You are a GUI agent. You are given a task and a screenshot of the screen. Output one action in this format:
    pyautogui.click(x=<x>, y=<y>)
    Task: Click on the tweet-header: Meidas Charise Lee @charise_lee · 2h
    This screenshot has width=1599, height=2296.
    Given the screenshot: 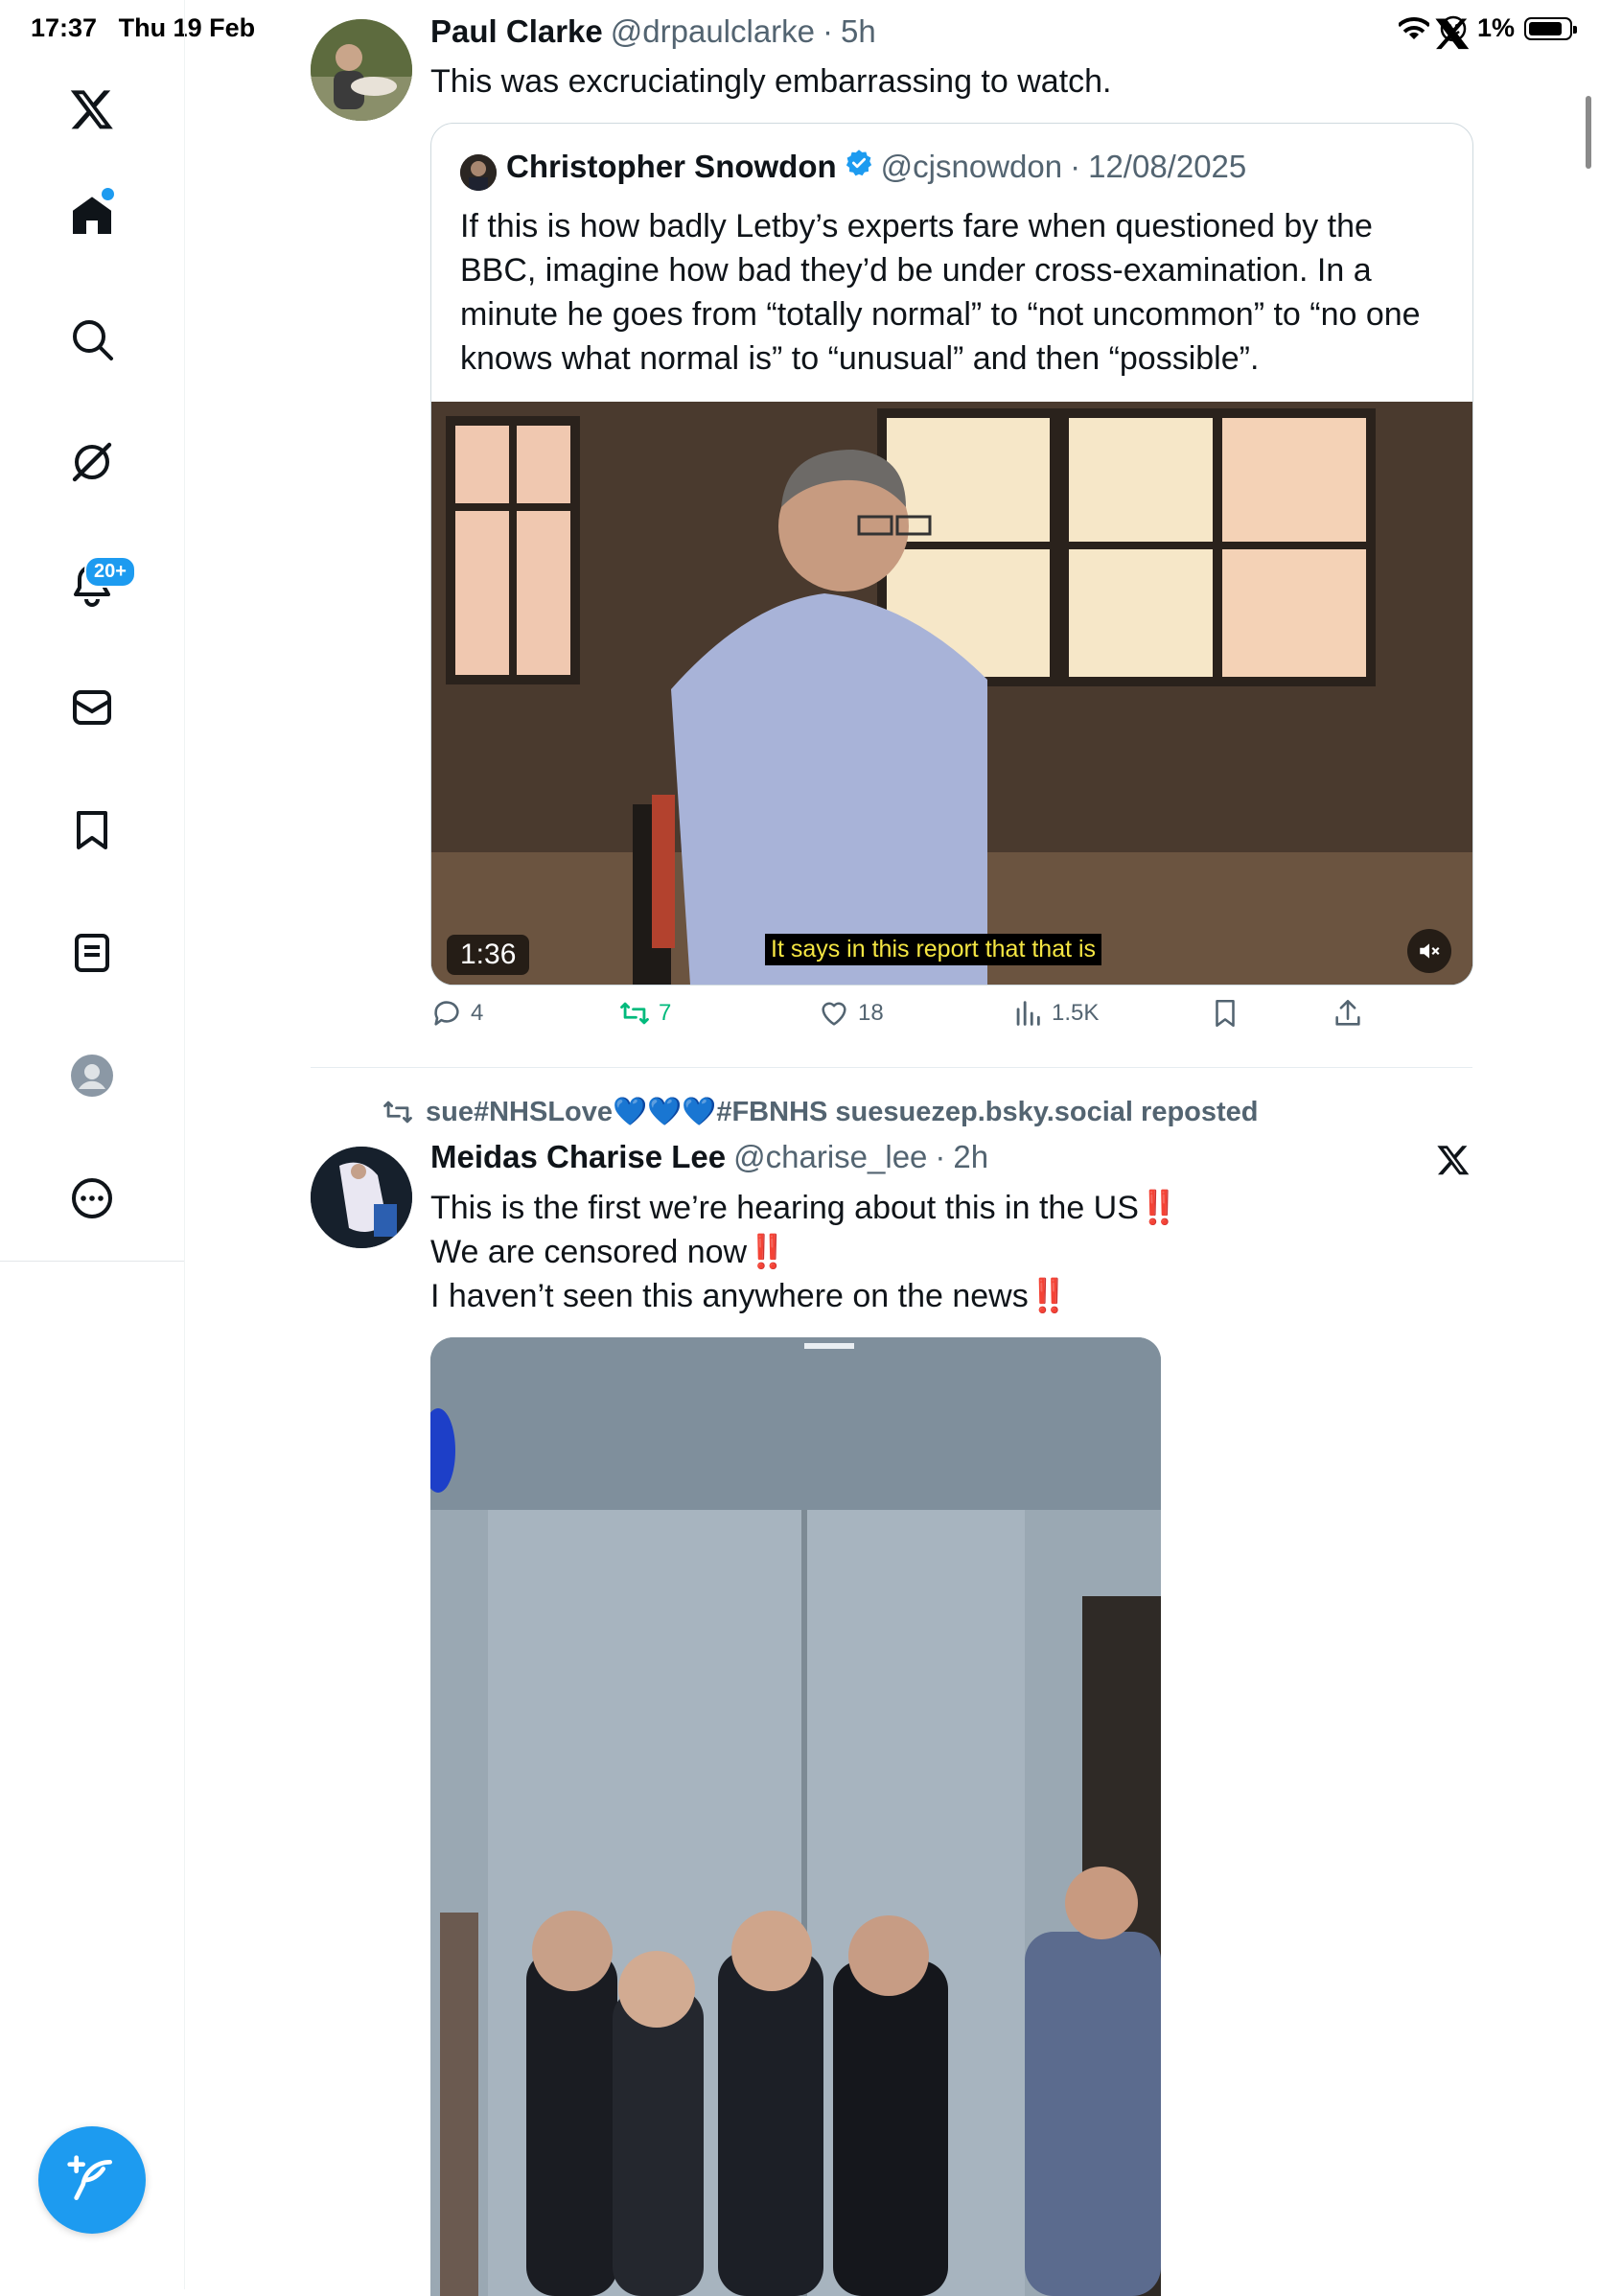 What is the action you would take?
    pyautogui.click(x=709, y=1157)
    